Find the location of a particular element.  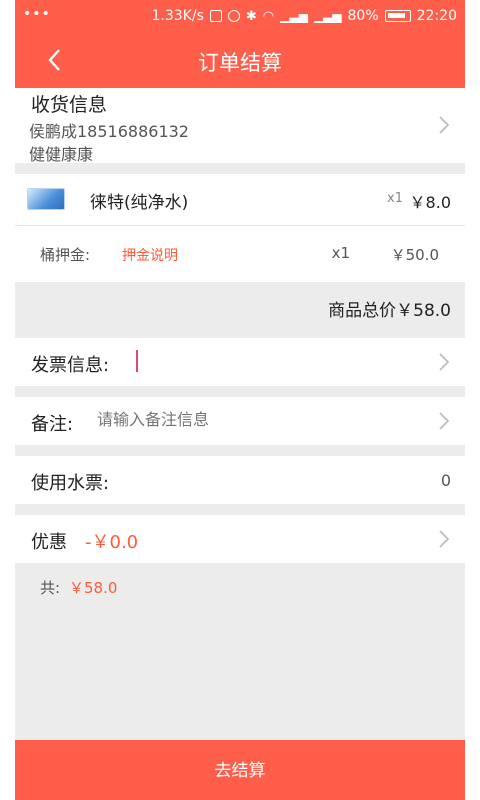

address-detail: 健健康康 is located at coordinates (61, 154).